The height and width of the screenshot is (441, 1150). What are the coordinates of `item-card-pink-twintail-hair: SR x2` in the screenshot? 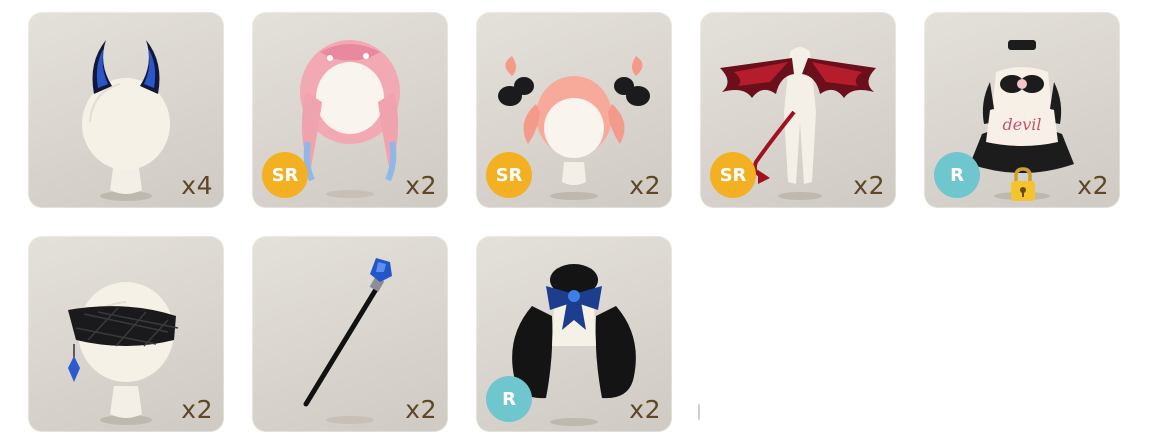 It's located at (574, 110).